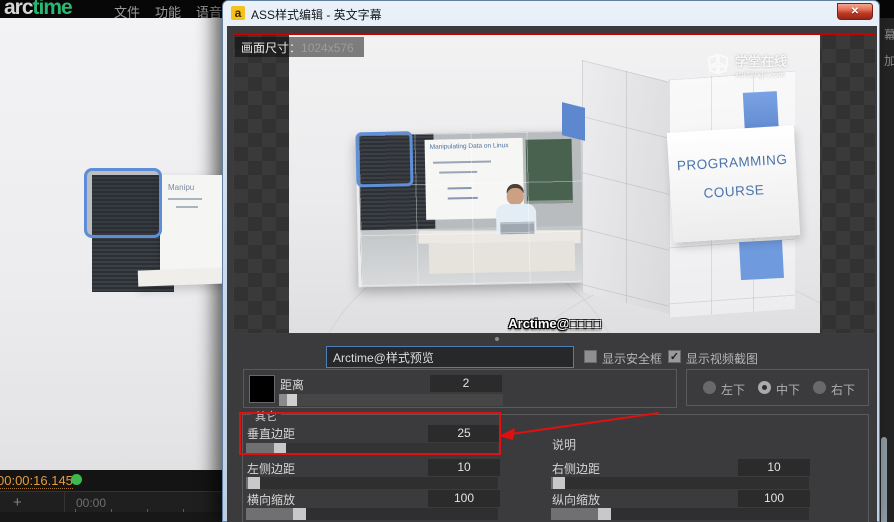 This screenshot has width=894, height=522. I want to click on alignment-group: 左下 中下 右下, so click(777, 387).